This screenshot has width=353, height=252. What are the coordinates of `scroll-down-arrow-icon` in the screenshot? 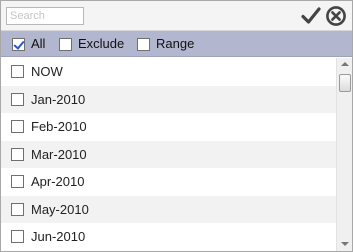 It's located at (344, 244).